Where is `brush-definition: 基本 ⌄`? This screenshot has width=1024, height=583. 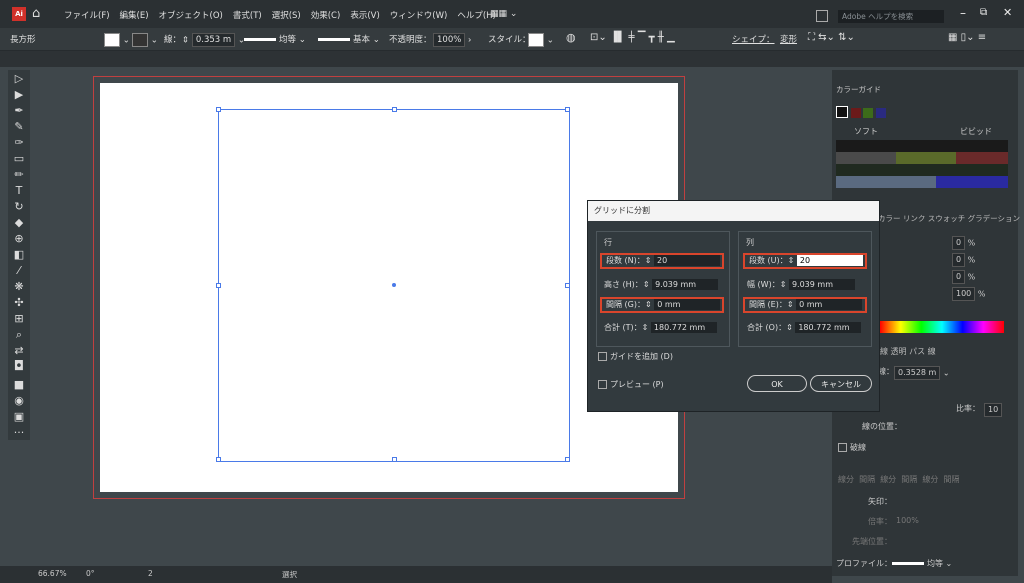 brush-definition: 基本 ⌄ is located at coordinates (349, 39).